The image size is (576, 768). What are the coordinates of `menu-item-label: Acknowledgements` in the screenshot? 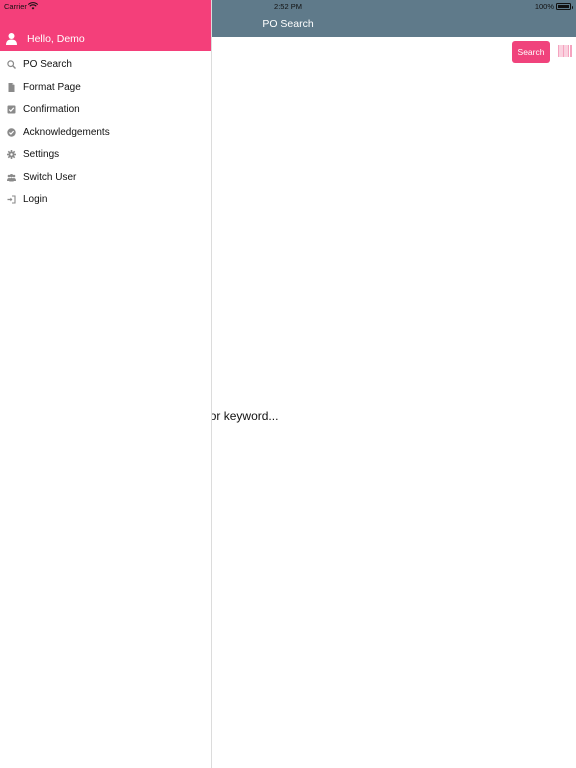 It's located at (66, 132).